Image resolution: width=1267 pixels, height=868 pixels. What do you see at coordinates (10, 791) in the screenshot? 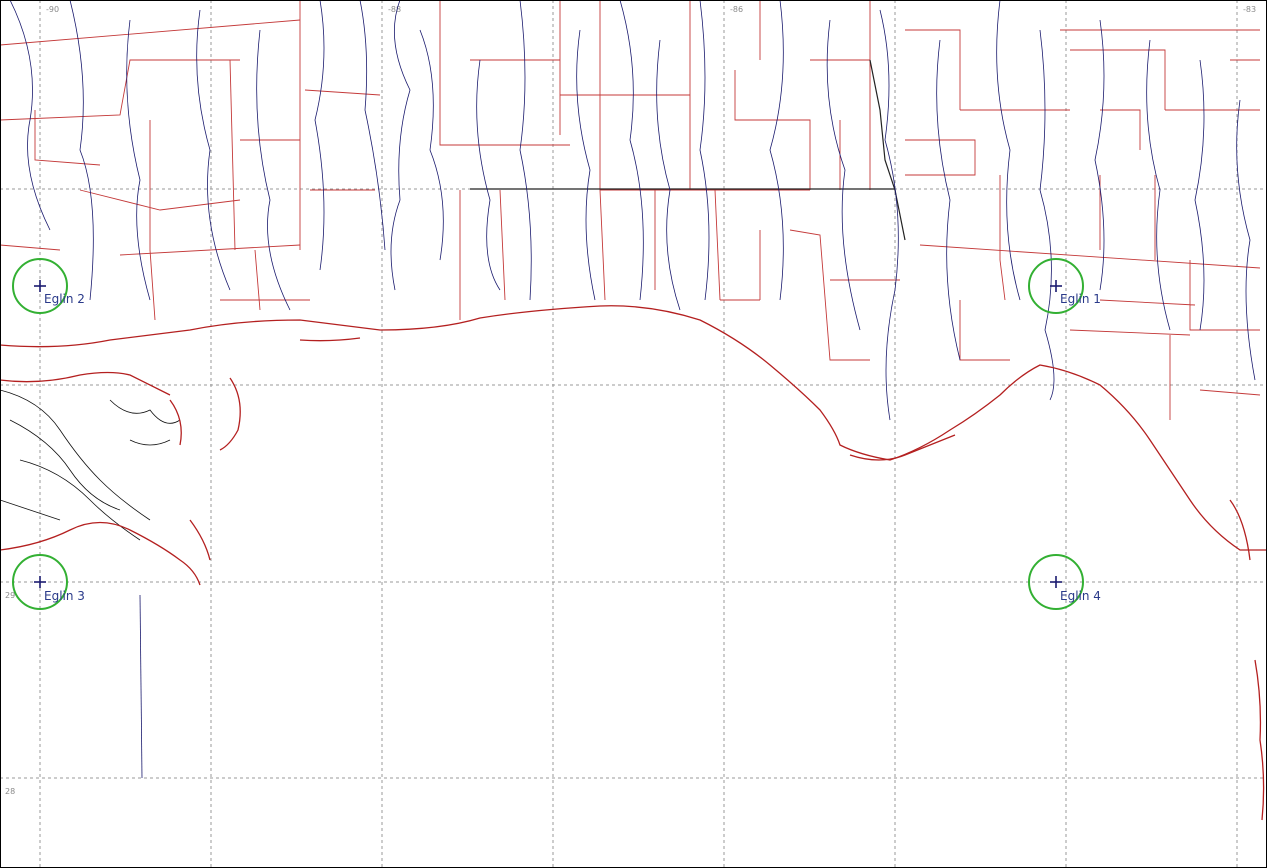
I see `tick-label: 28` at bounding box center [10, 791].